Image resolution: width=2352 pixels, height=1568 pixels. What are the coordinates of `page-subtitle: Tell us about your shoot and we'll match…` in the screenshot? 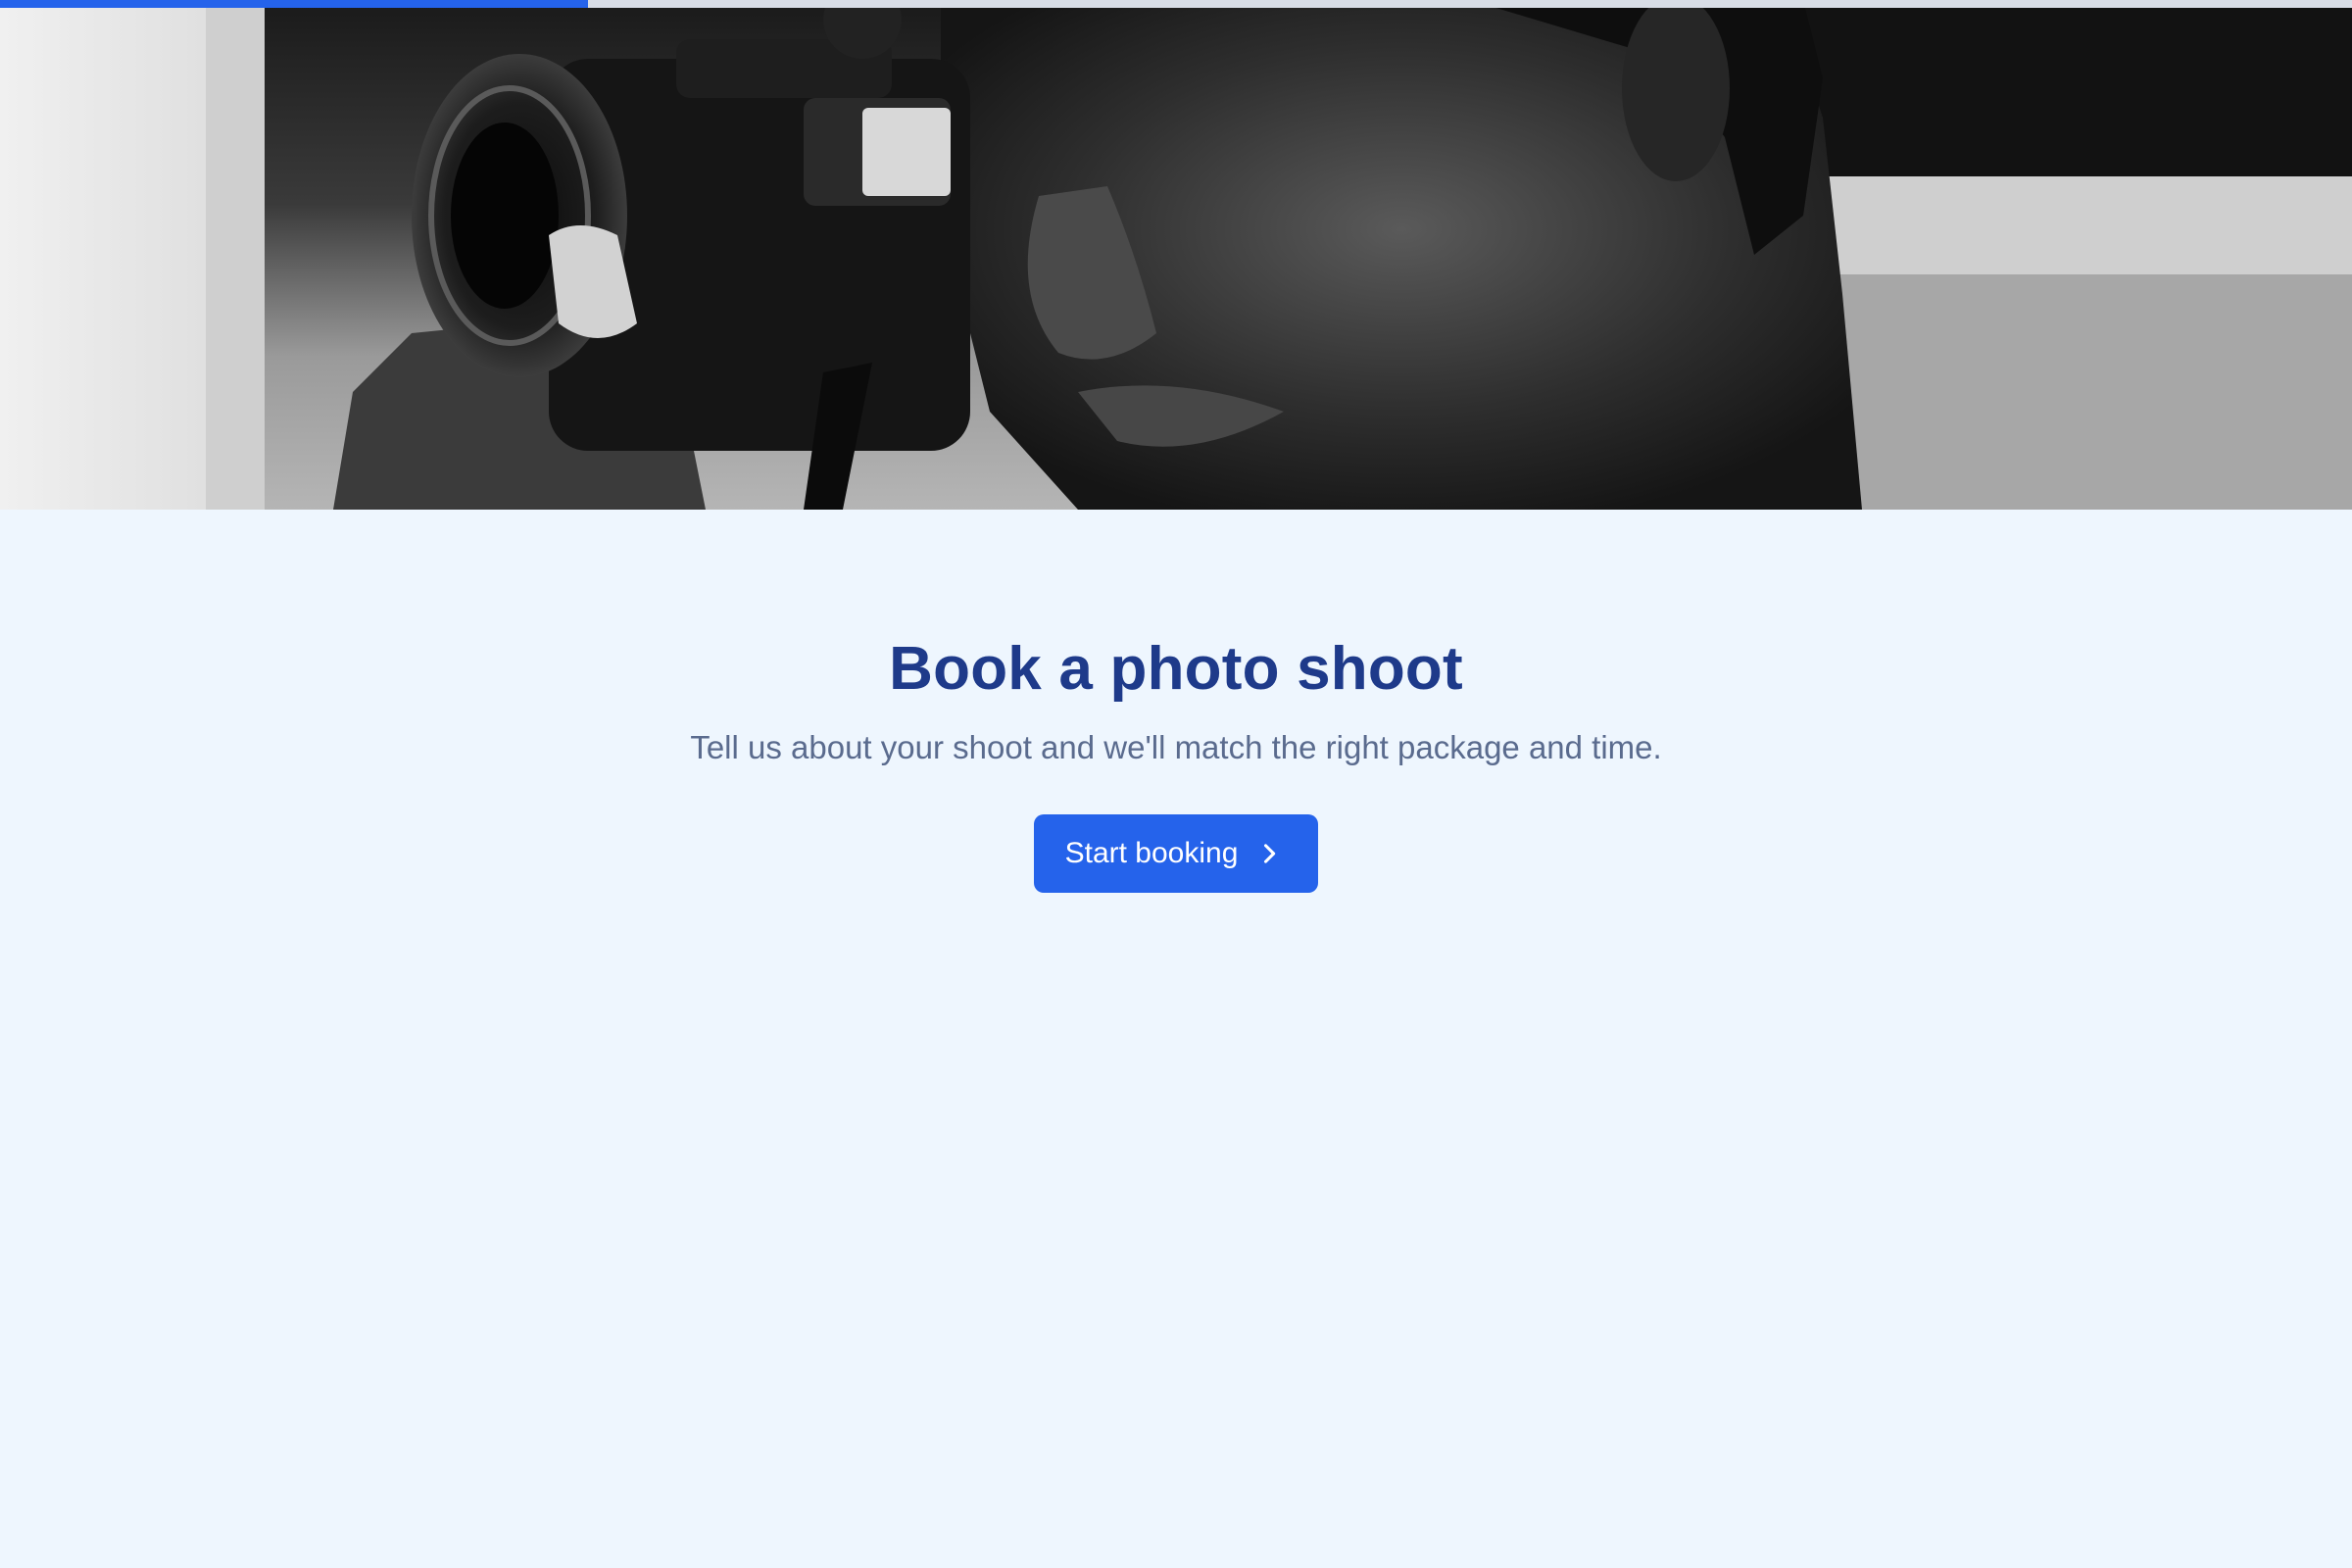 It's located at (1176, 747).